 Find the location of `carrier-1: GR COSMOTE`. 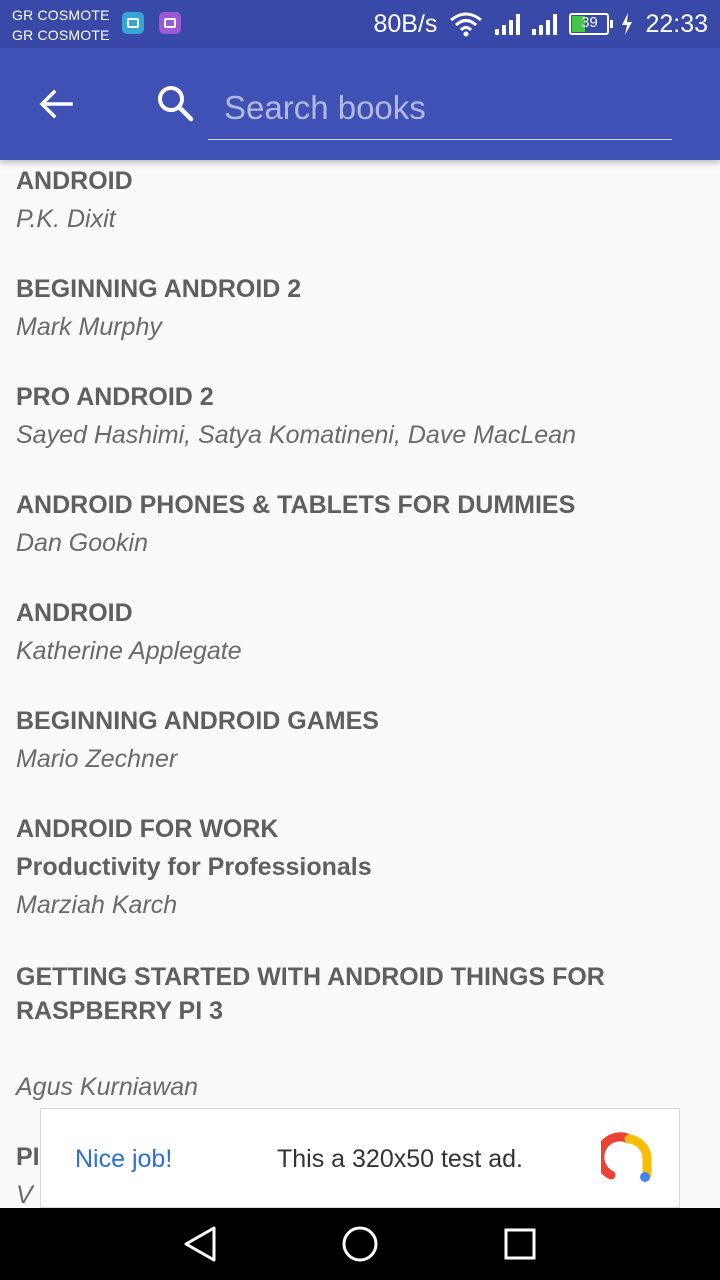

carrier-1: GR COSMOTE is located at coordinates (61, 15).